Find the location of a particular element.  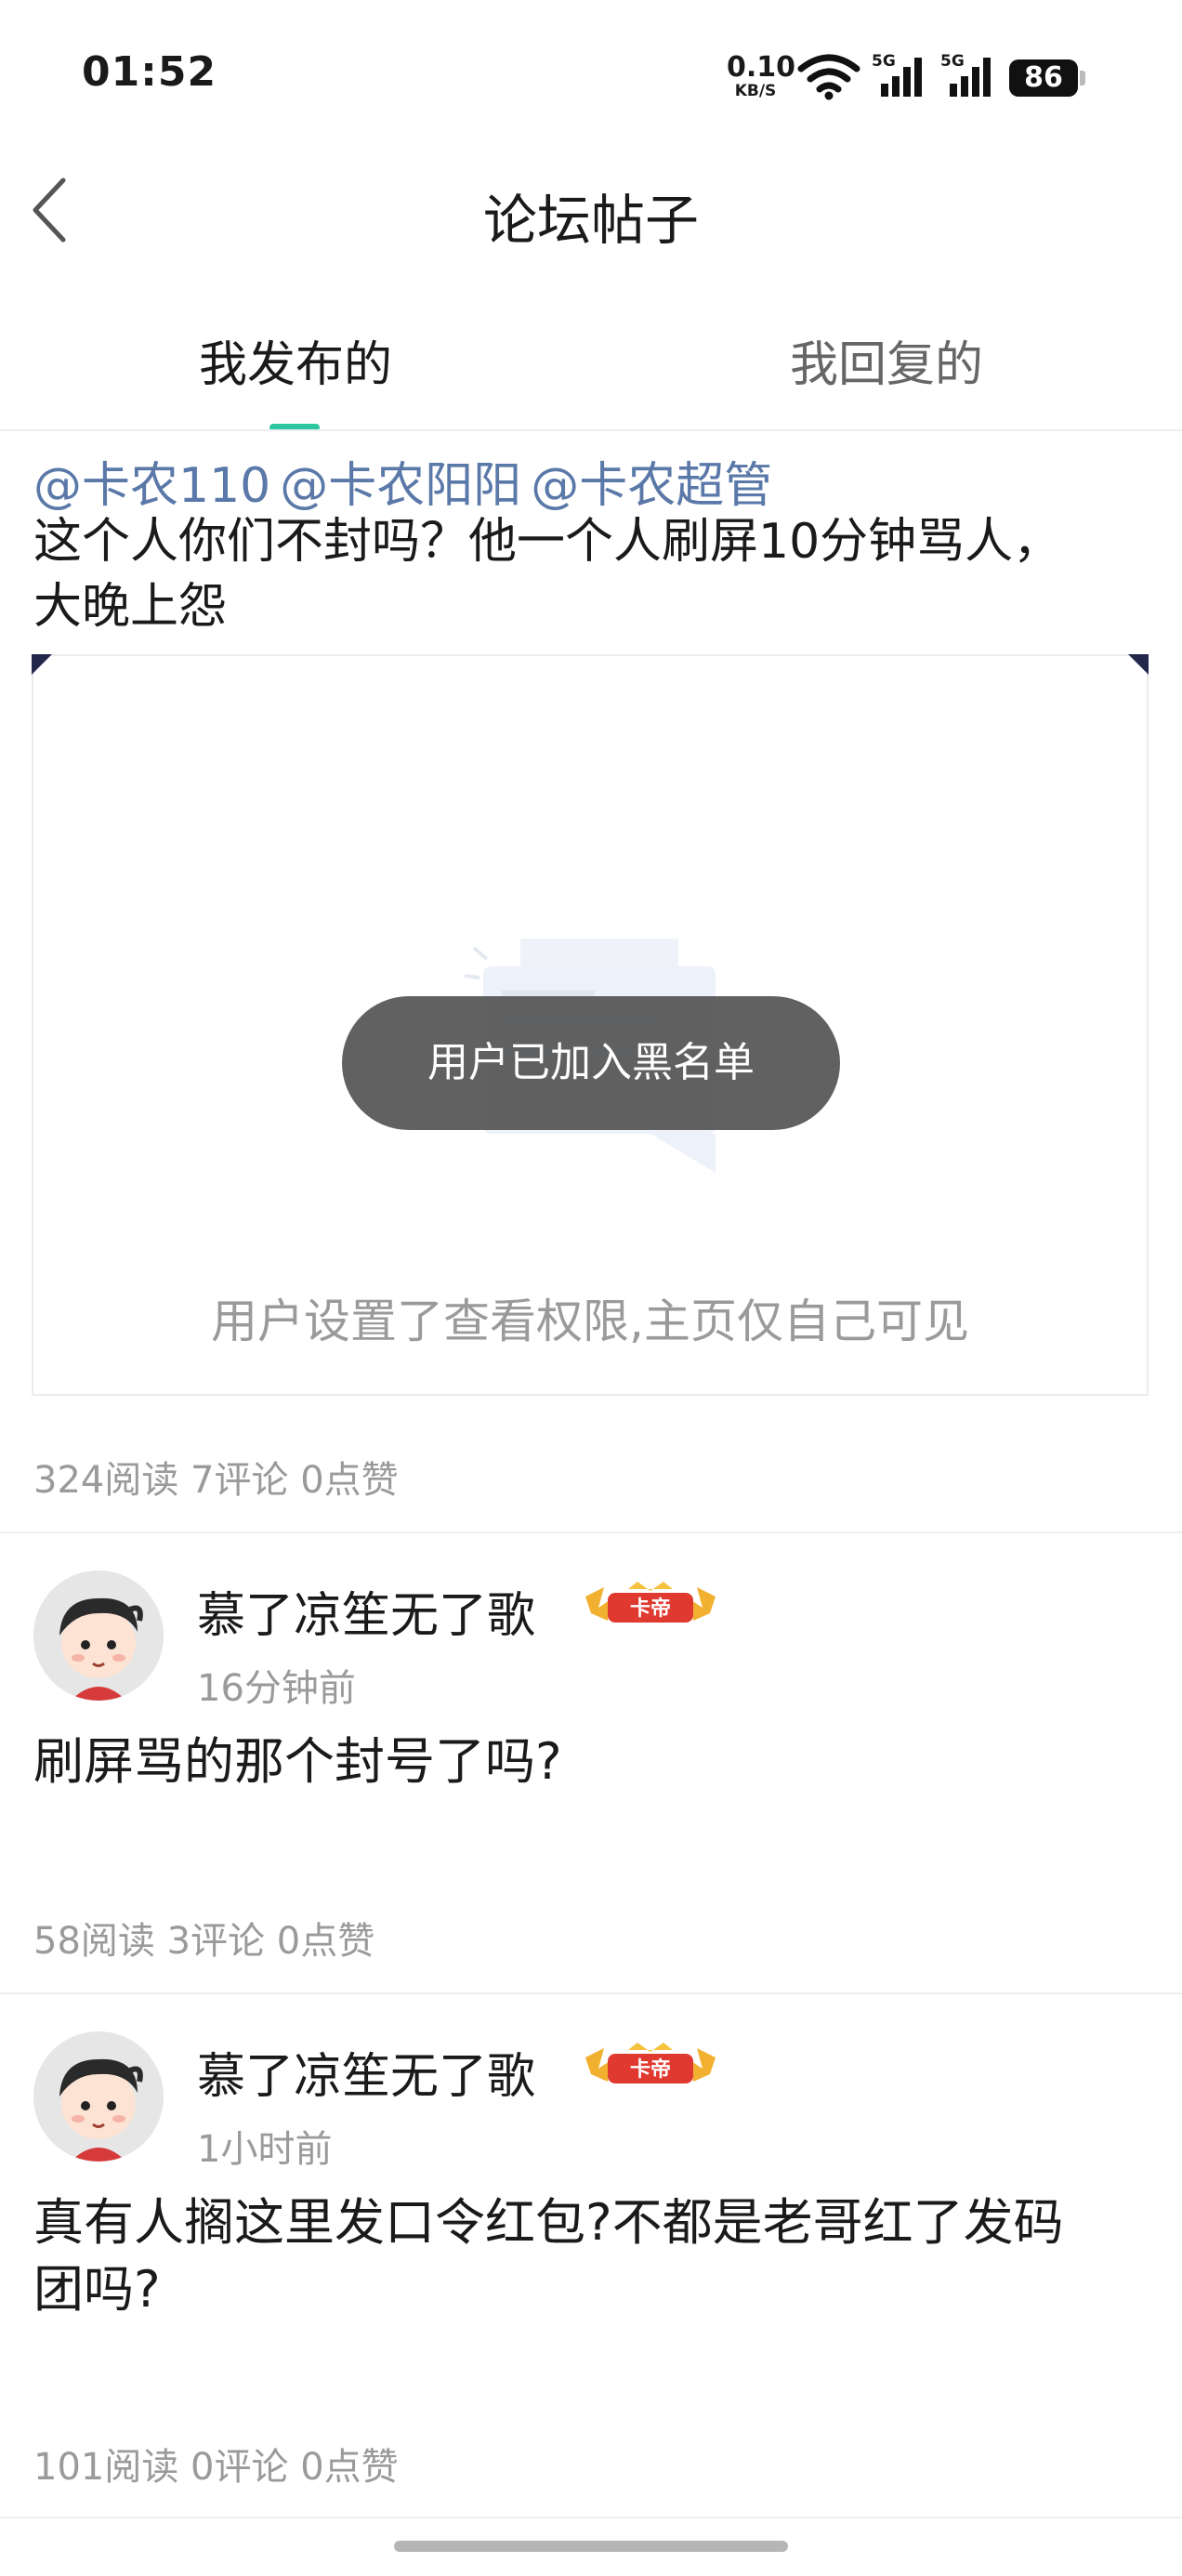

signal-2-label: 5G is located at coordinates (952, 61).